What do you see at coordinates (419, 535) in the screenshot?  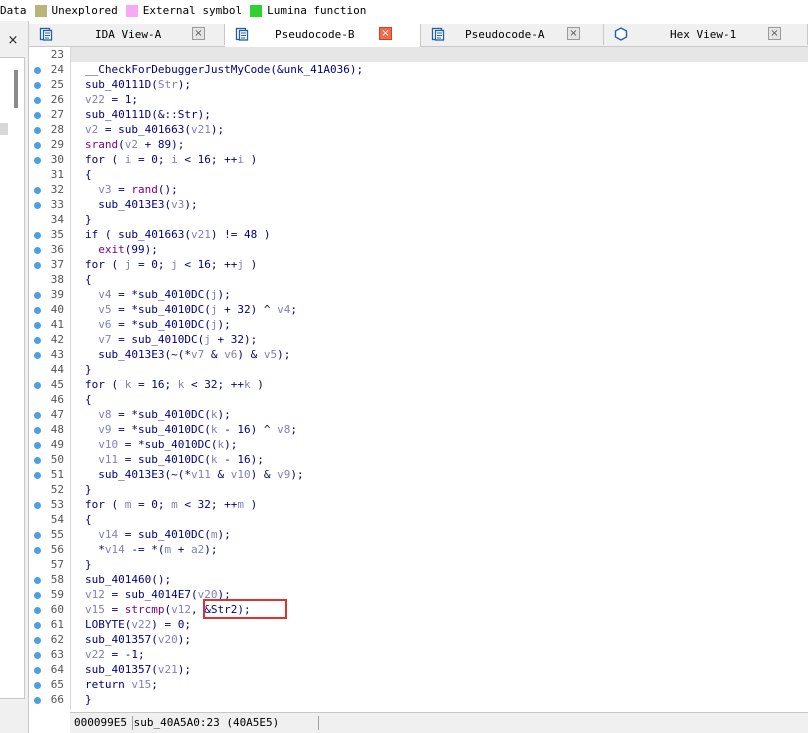 I see `code-line: 55 v14 = sub_4010DC(m);` at bounding box center [419, 535].